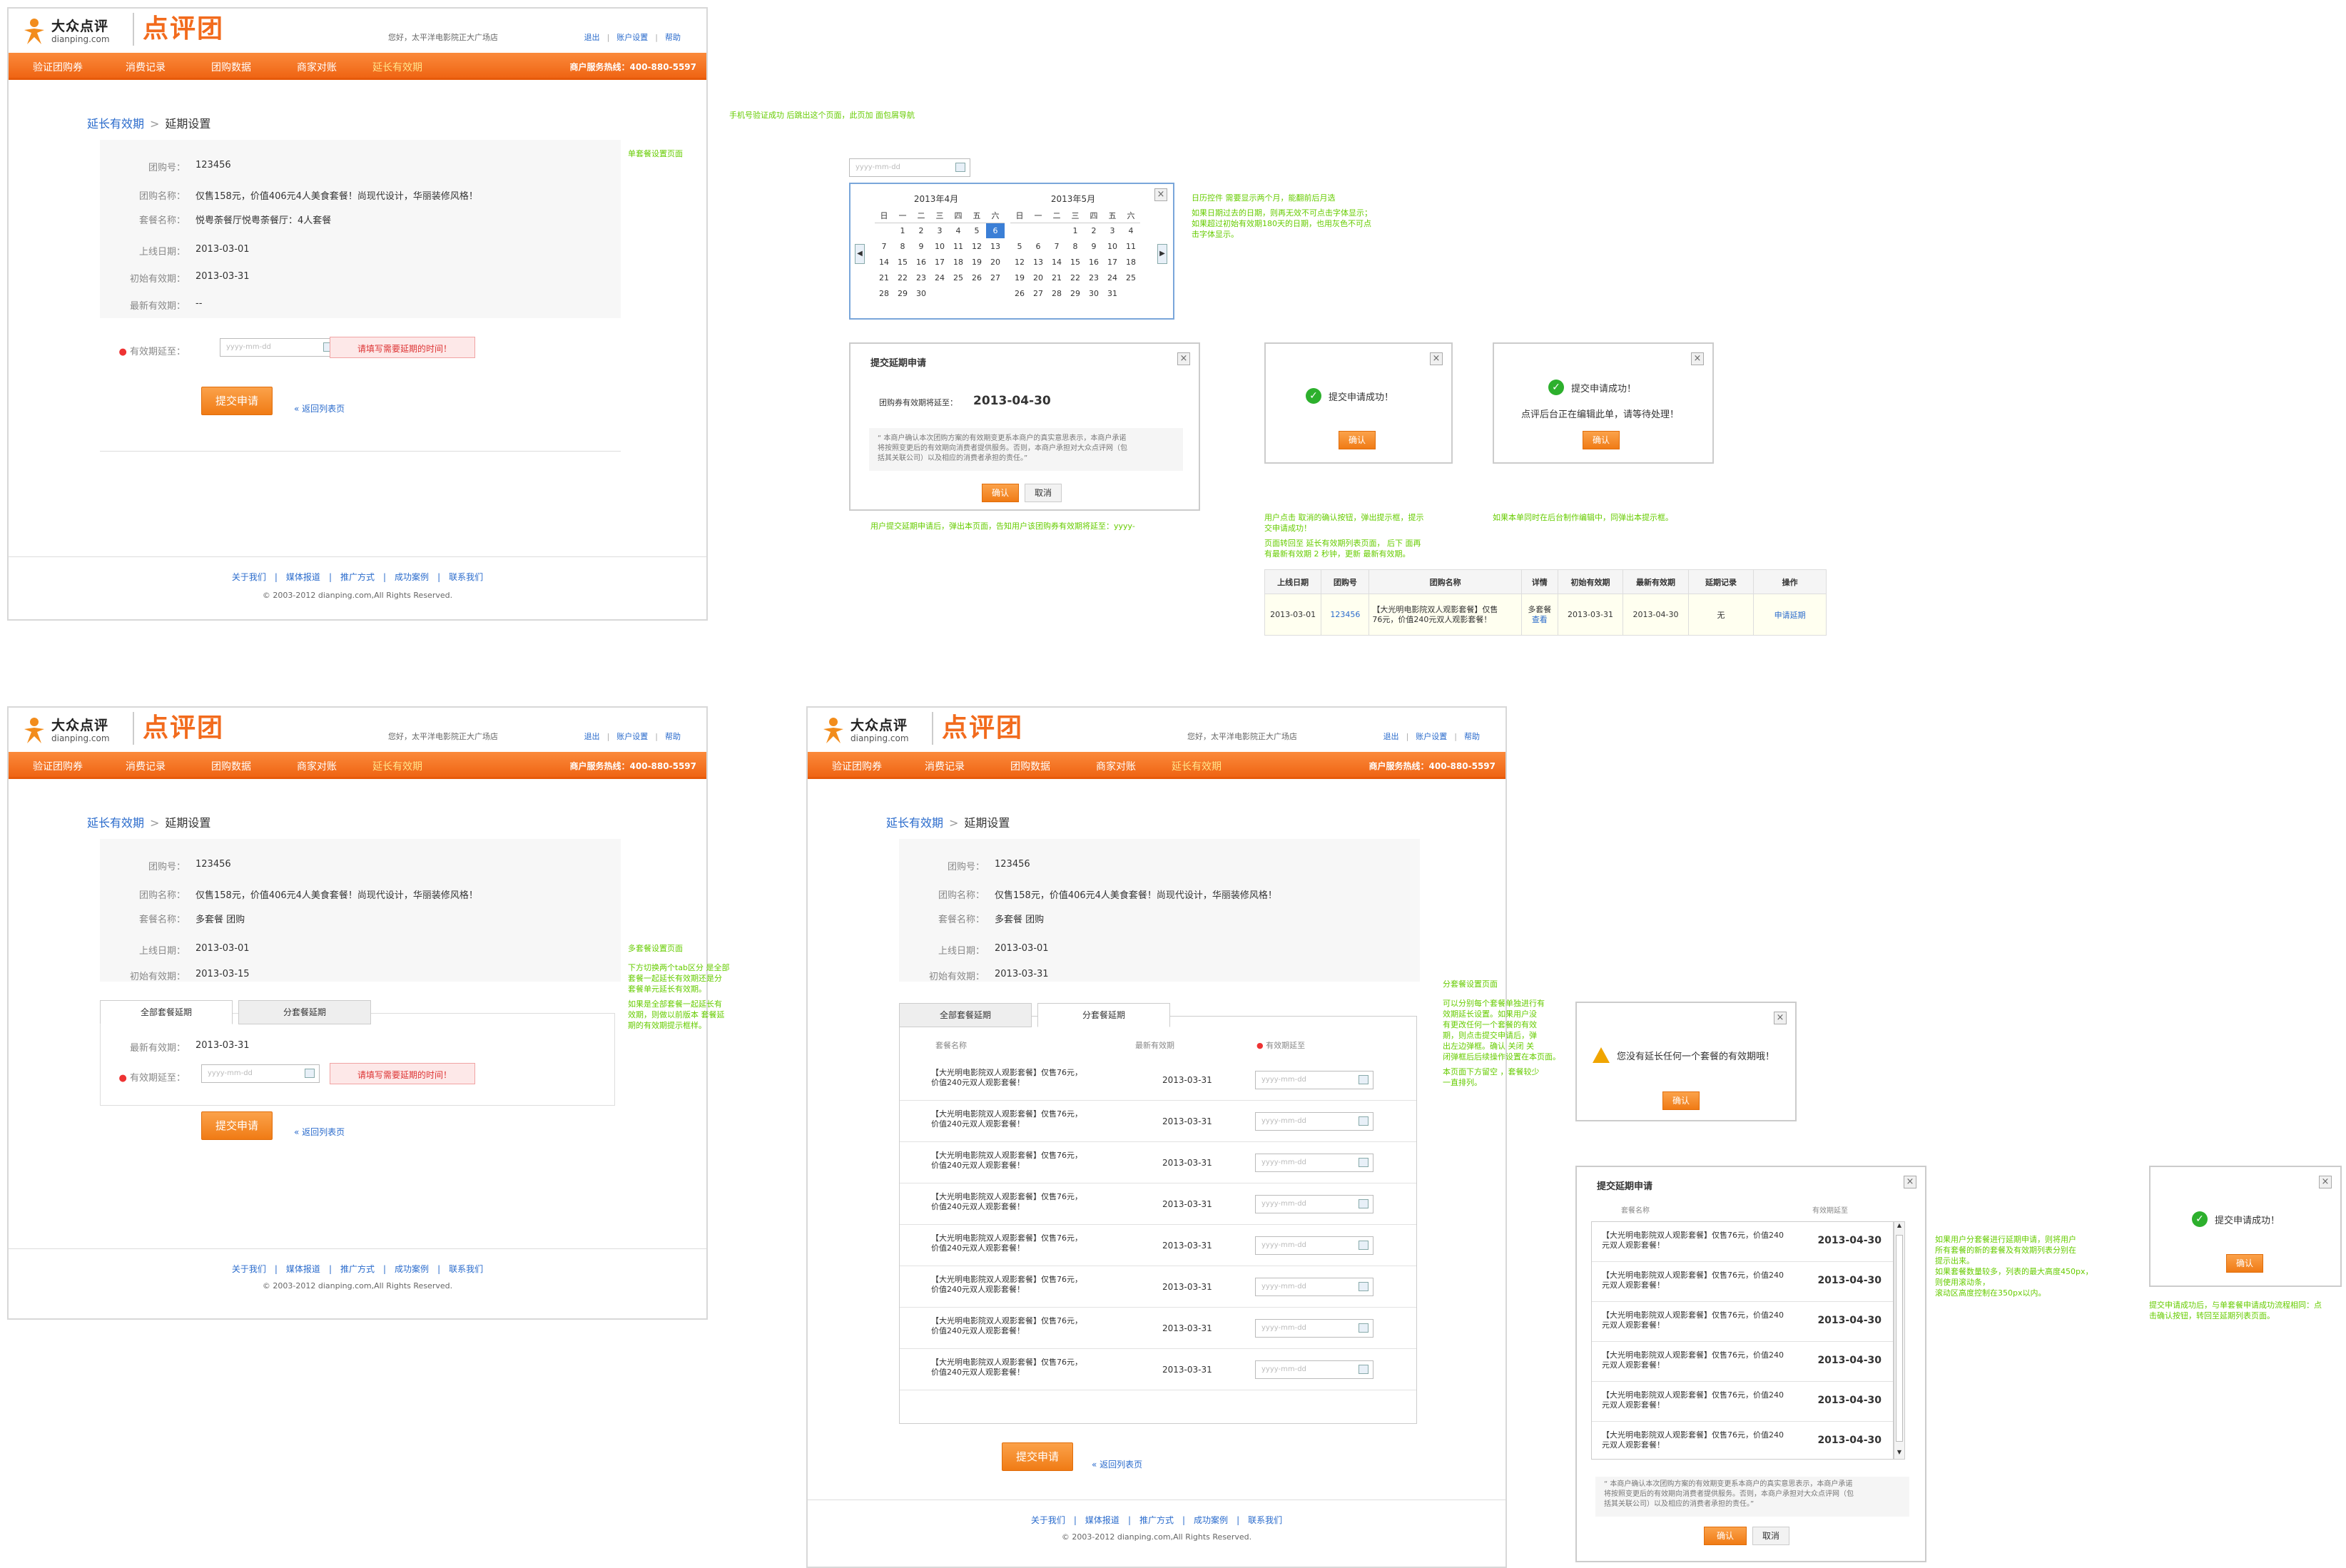 The image size is (2346, 1568). Describe the element at coordinates (996, 230) in the screenshot. I see `calendar-day: 6` at that location.